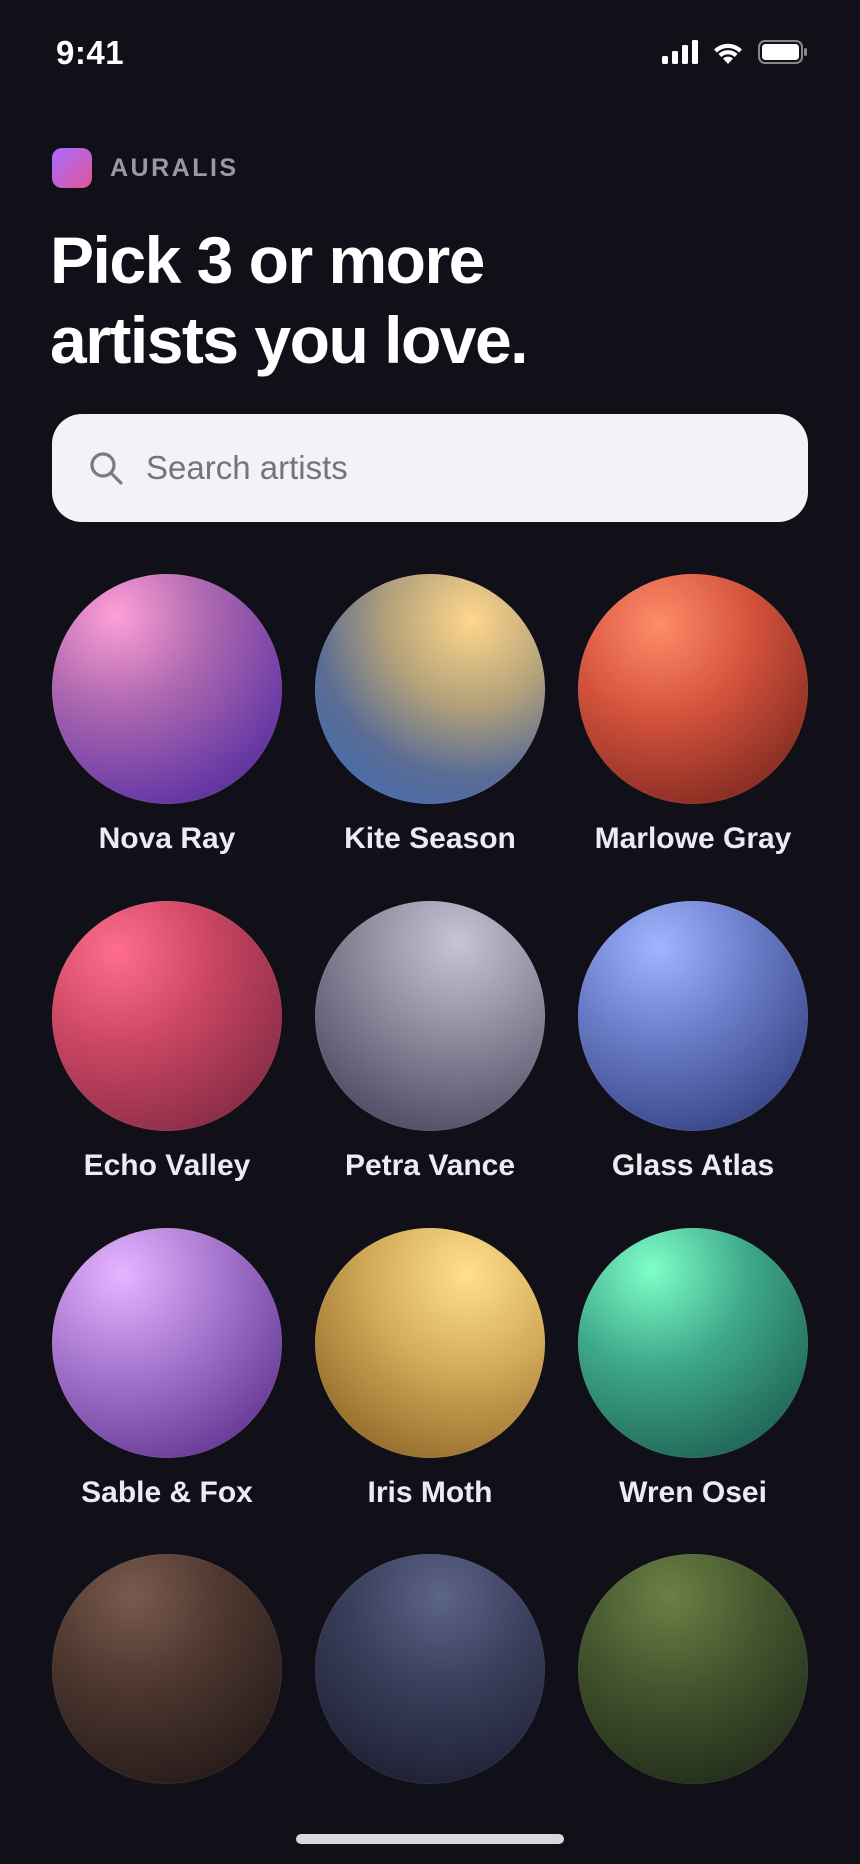  I want to click on artist-card: Marlowe Gray, so click(693, 715).